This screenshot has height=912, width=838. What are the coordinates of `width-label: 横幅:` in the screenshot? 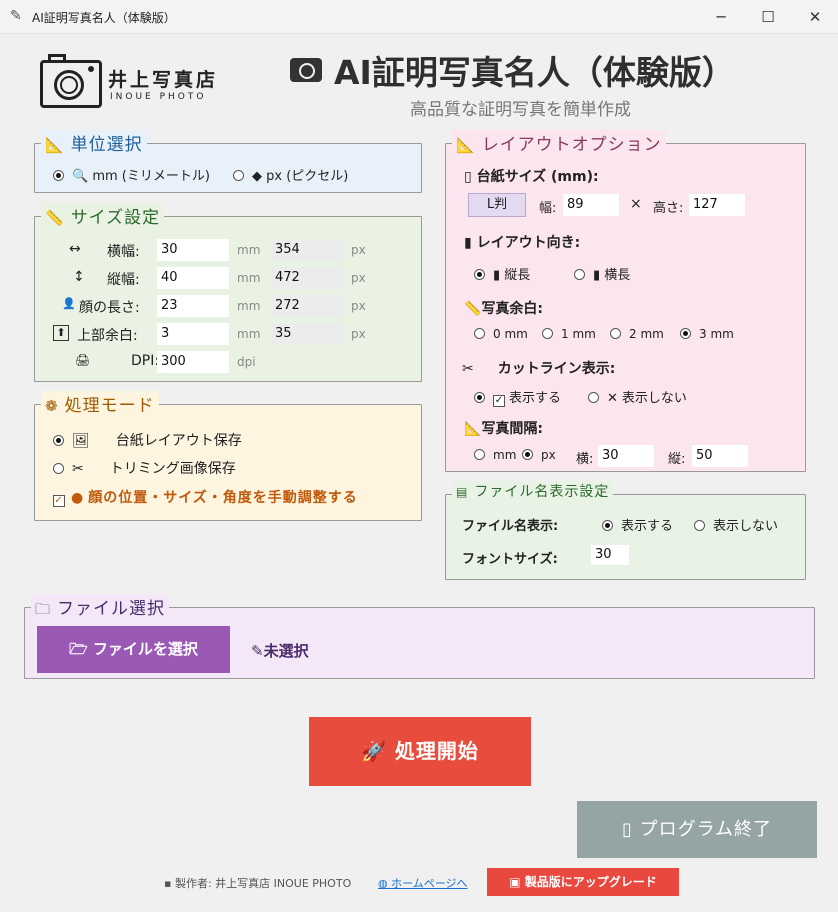 It's located at (123, 252).